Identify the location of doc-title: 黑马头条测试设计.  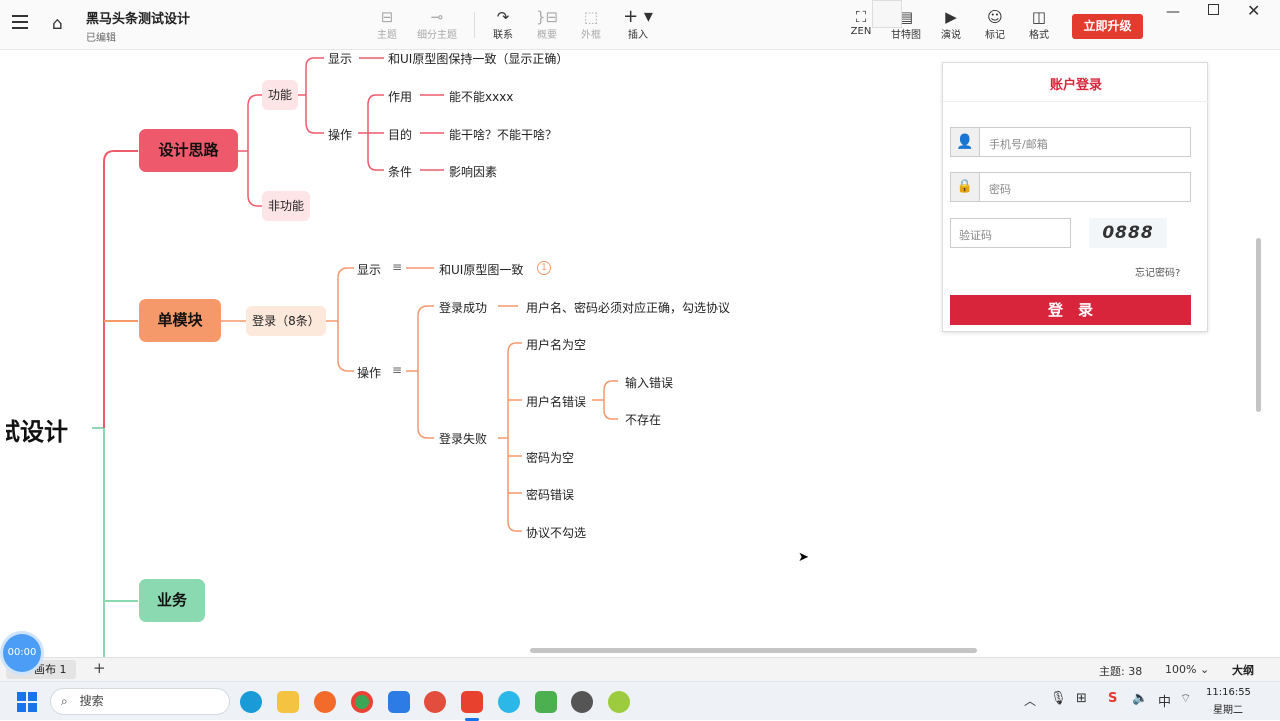
(138, 17).